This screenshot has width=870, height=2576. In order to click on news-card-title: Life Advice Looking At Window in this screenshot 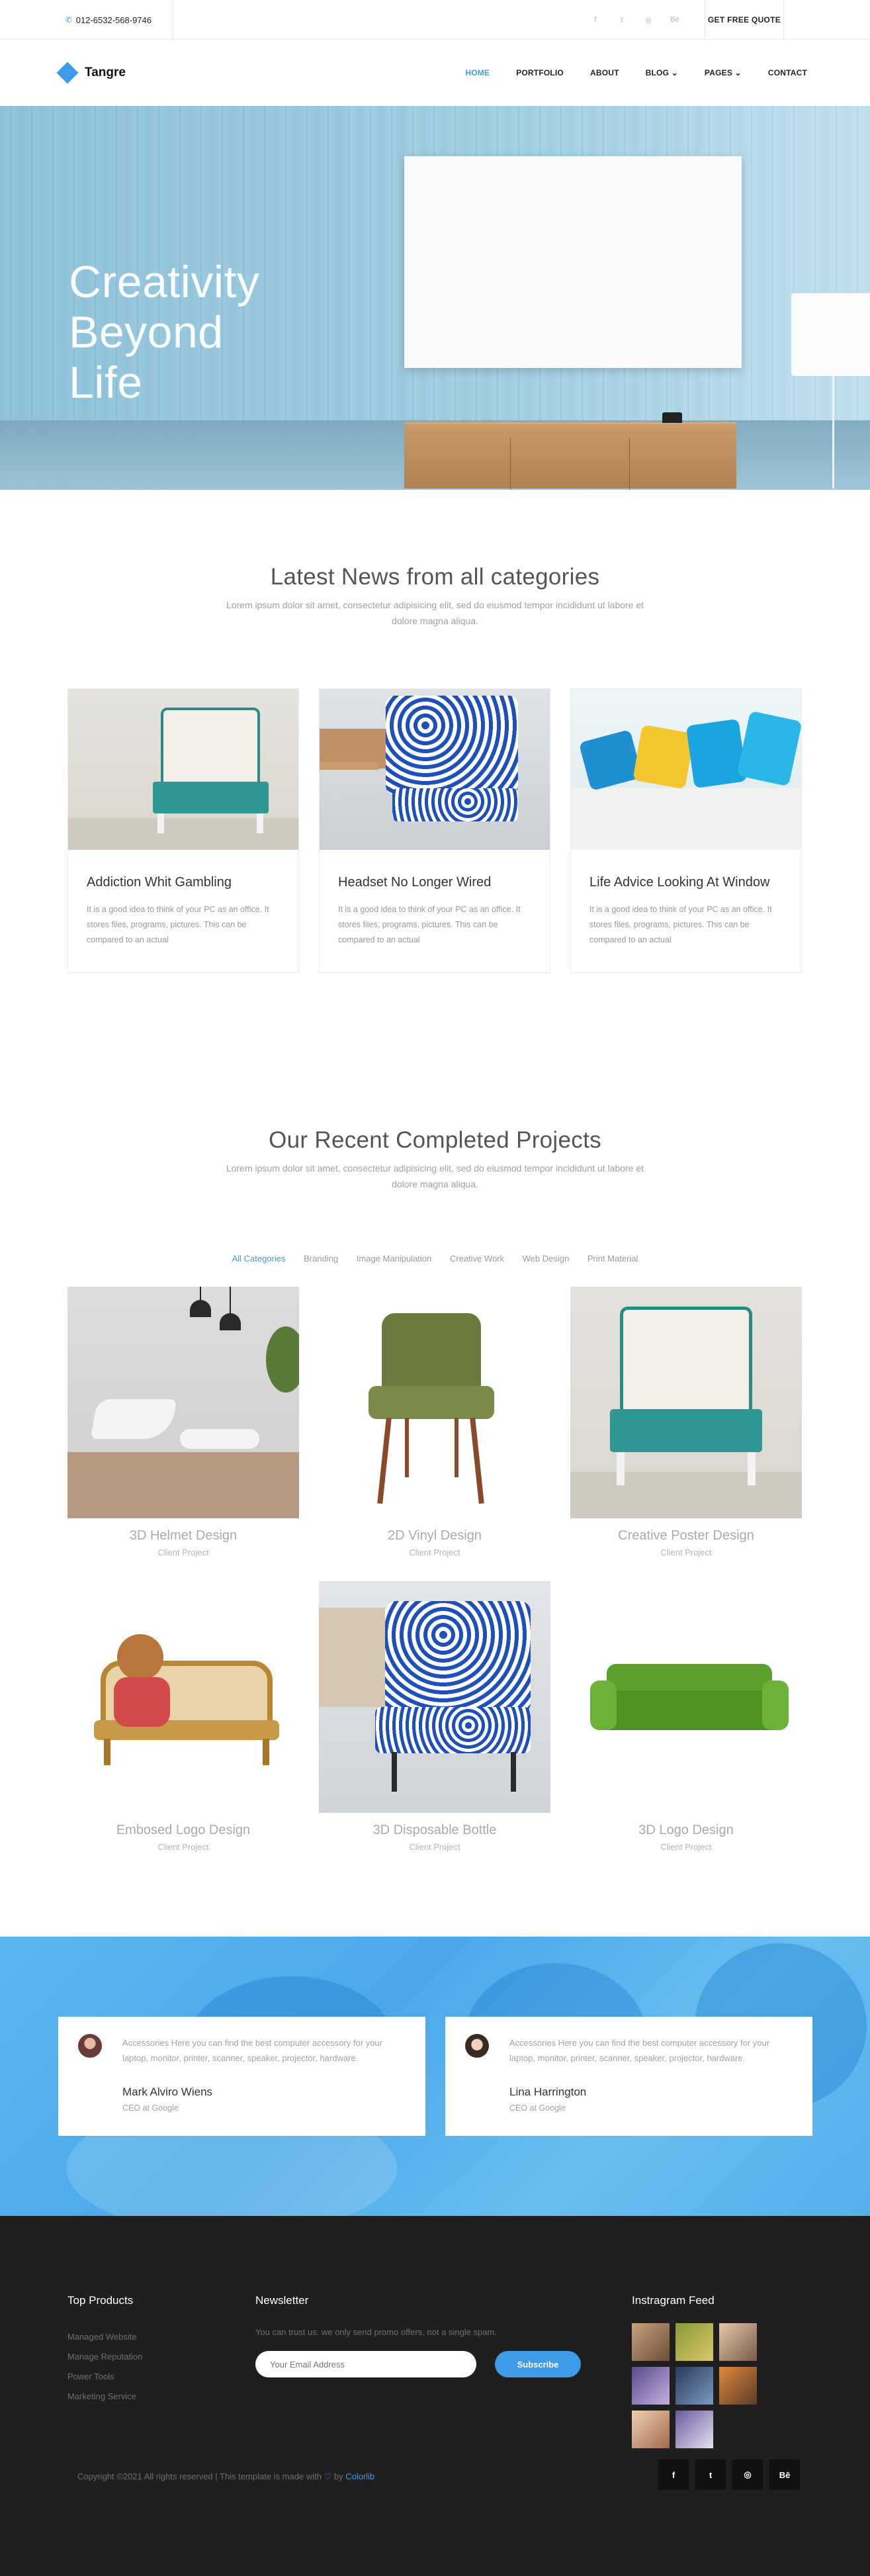, I will do `click(686, 882)`.